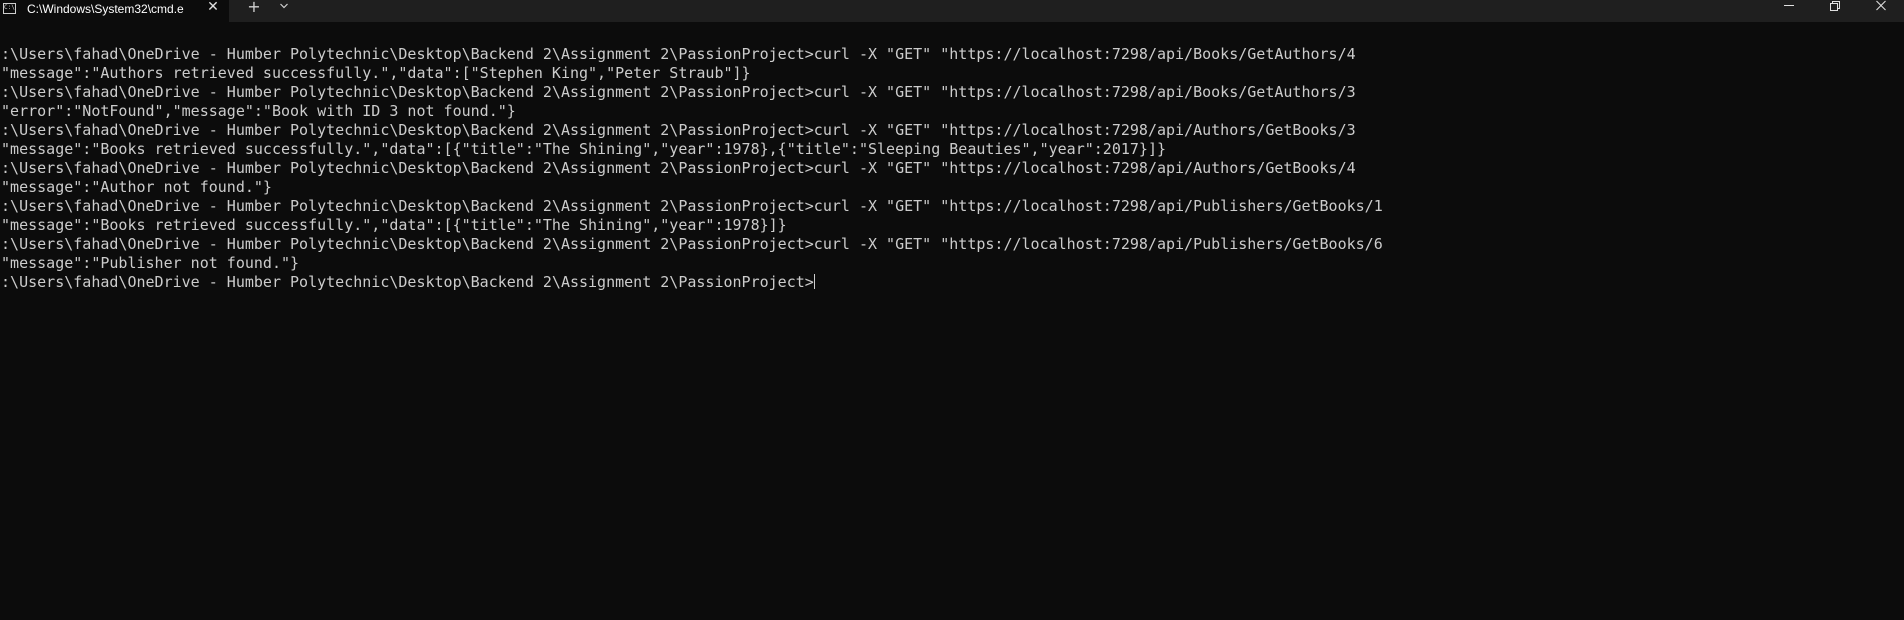 The image size is (1904, 620). I want to click on minimize-icon, so click(1789, 7).